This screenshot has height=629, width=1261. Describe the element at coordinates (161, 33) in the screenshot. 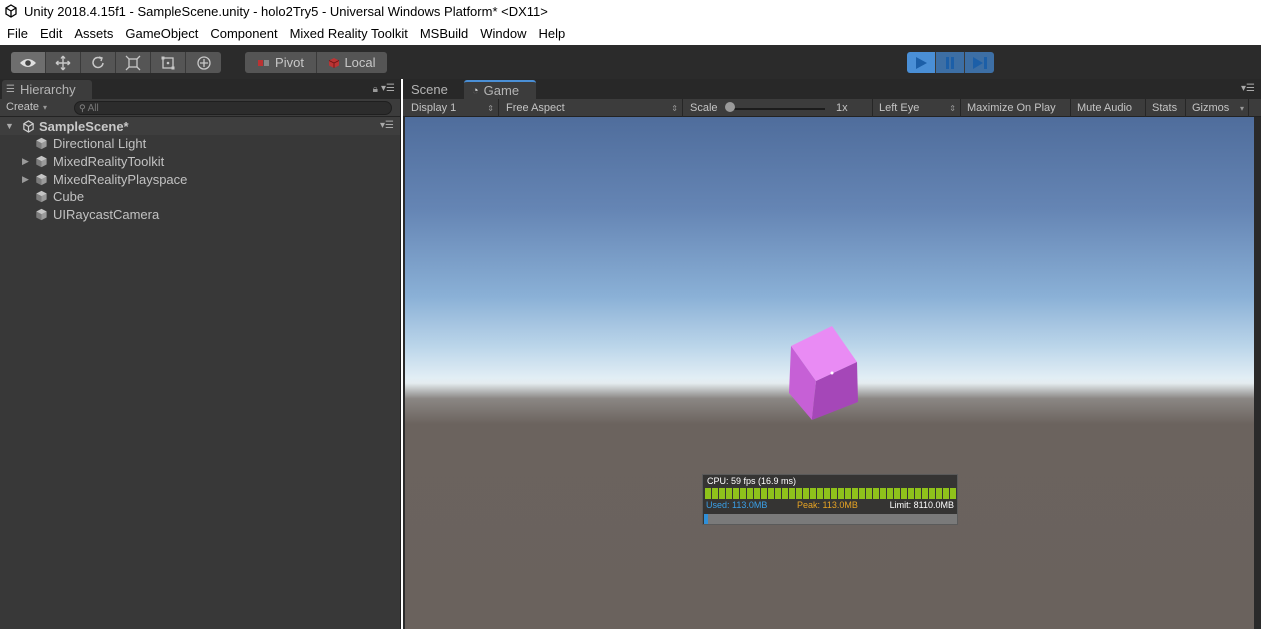

I see `menu-gameobject: GameObject` at that location.